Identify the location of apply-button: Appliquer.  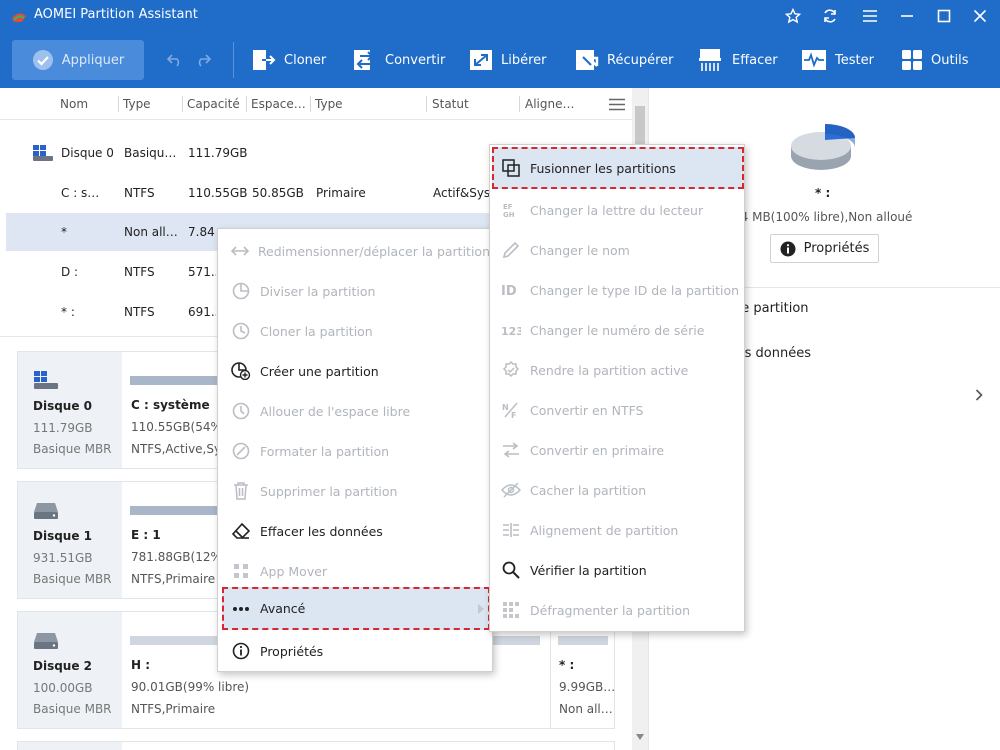
(78, 60).